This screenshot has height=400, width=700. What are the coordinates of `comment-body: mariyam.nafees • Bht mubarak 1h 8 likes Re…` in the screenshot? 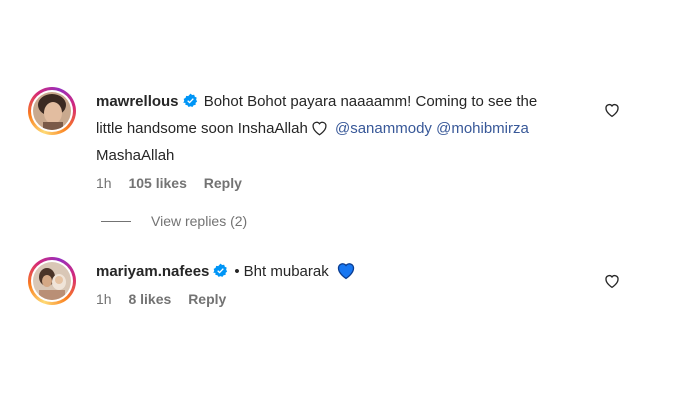 It's located at (331, 283).